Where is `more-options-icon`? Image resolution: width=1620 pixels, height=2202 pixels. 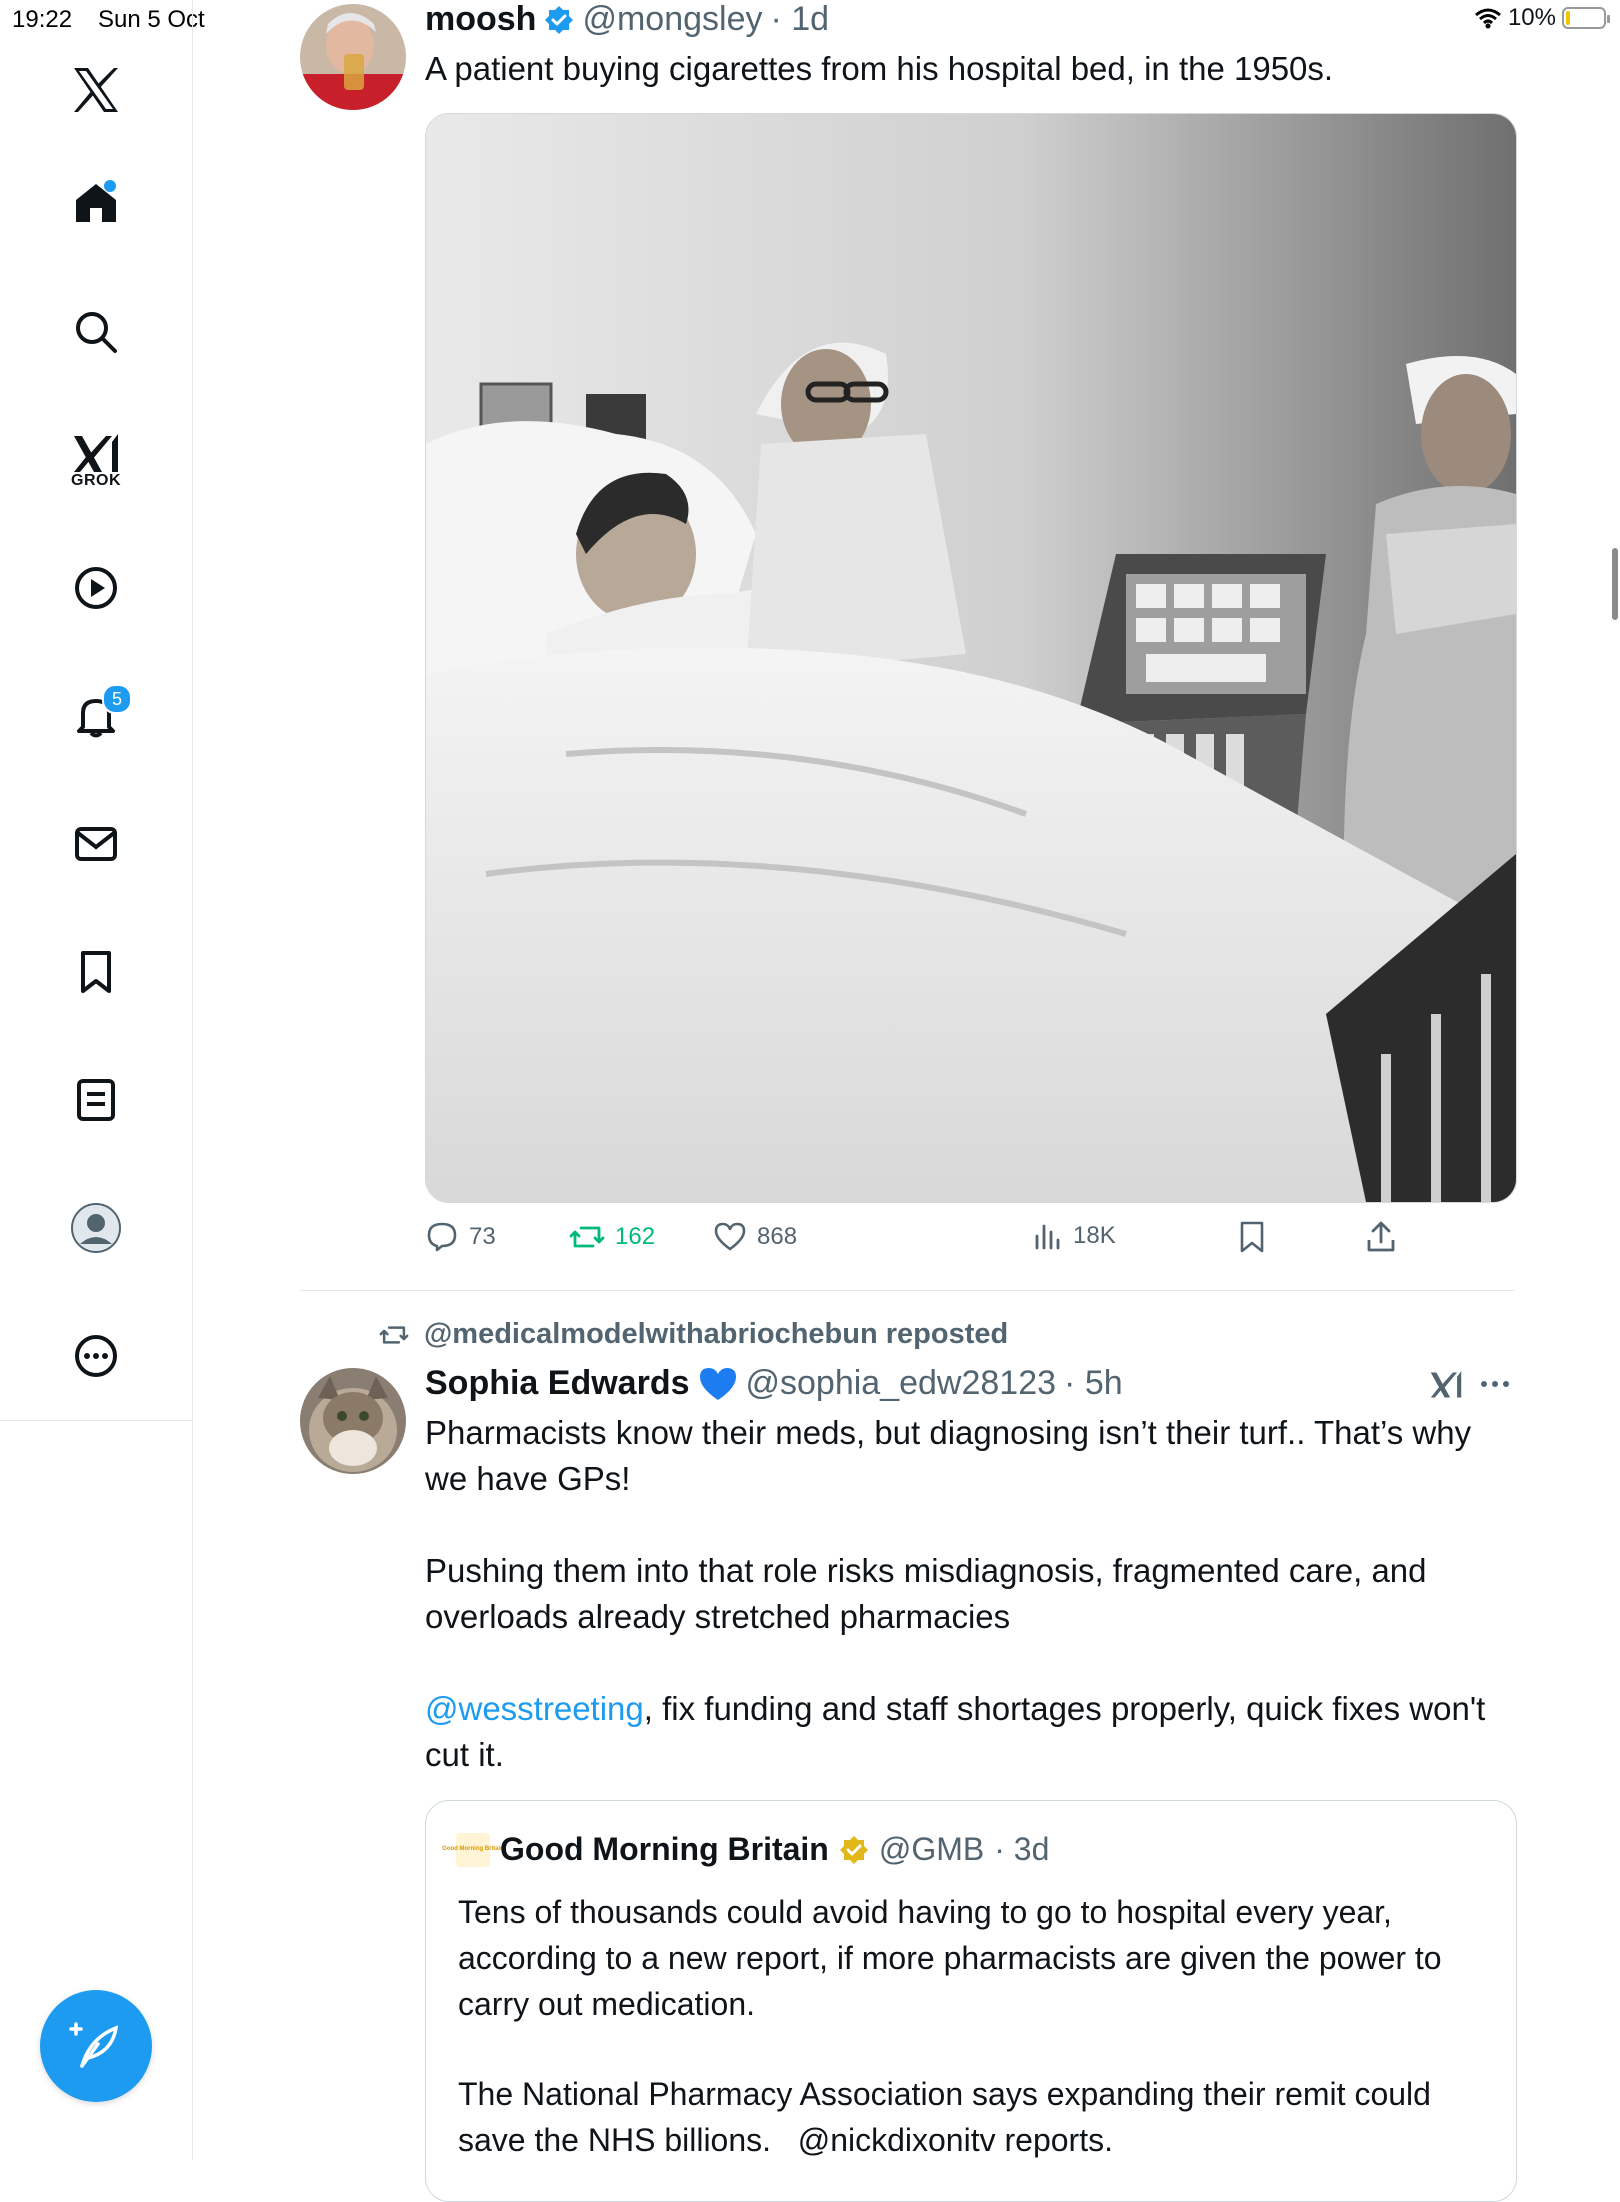
more-options-icon is located at coordinates (96, 1356).